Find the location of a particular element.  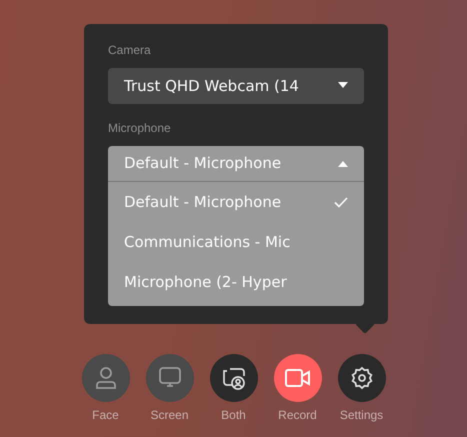

screen-person-icon is located at coordinates (234, 378).